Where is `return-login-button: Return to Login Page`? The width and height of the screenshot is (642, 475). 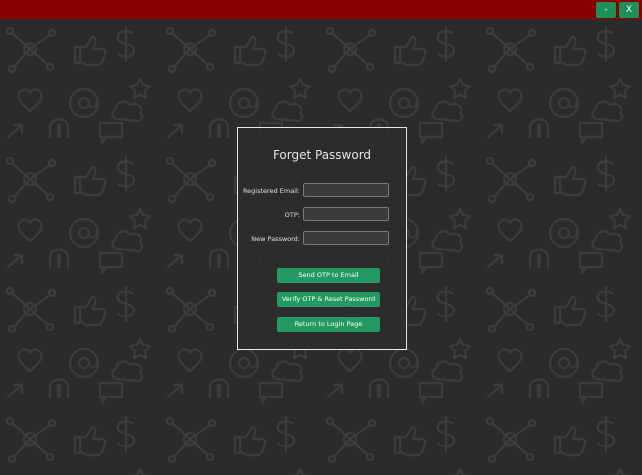
return-login-button: Return to Login Page is located at coordinates (328, 324).